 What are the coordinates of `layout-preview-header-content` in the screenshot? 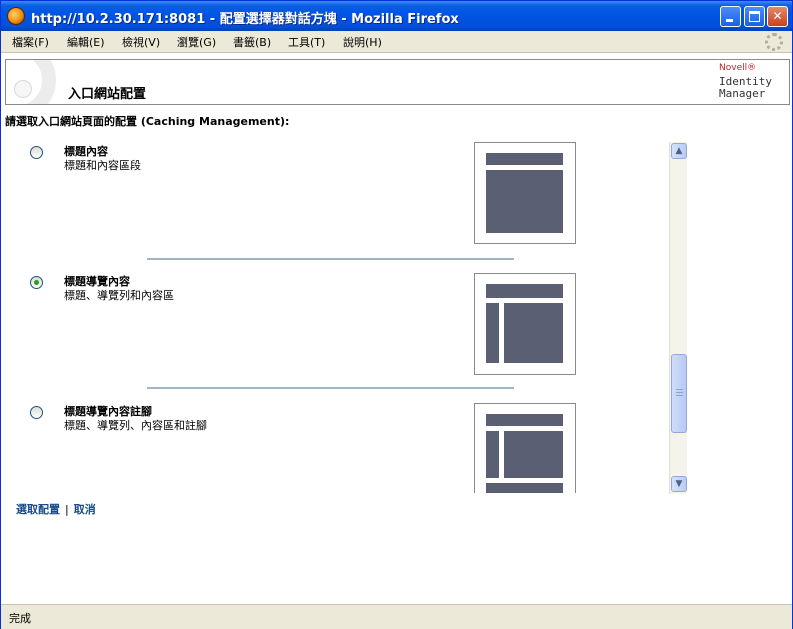 It's located at (525, 193).